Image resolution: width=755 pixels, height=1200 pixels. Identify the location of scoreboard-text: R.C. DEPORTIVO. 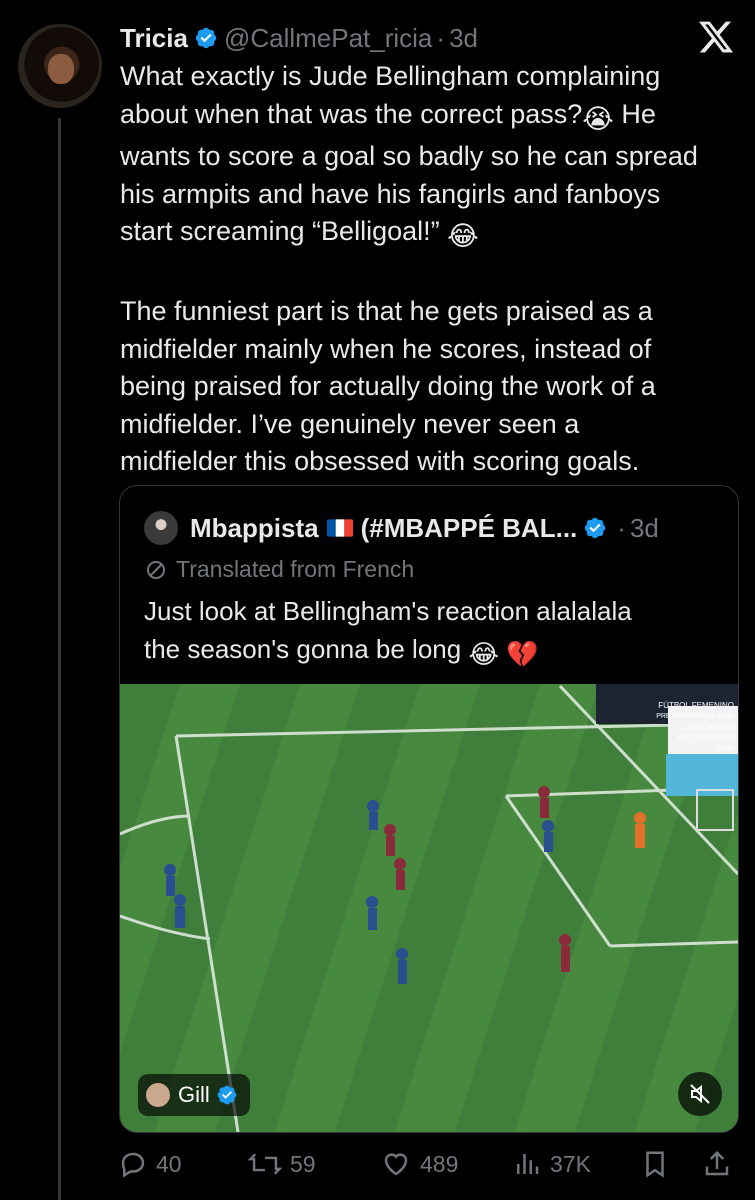
(706, 738).